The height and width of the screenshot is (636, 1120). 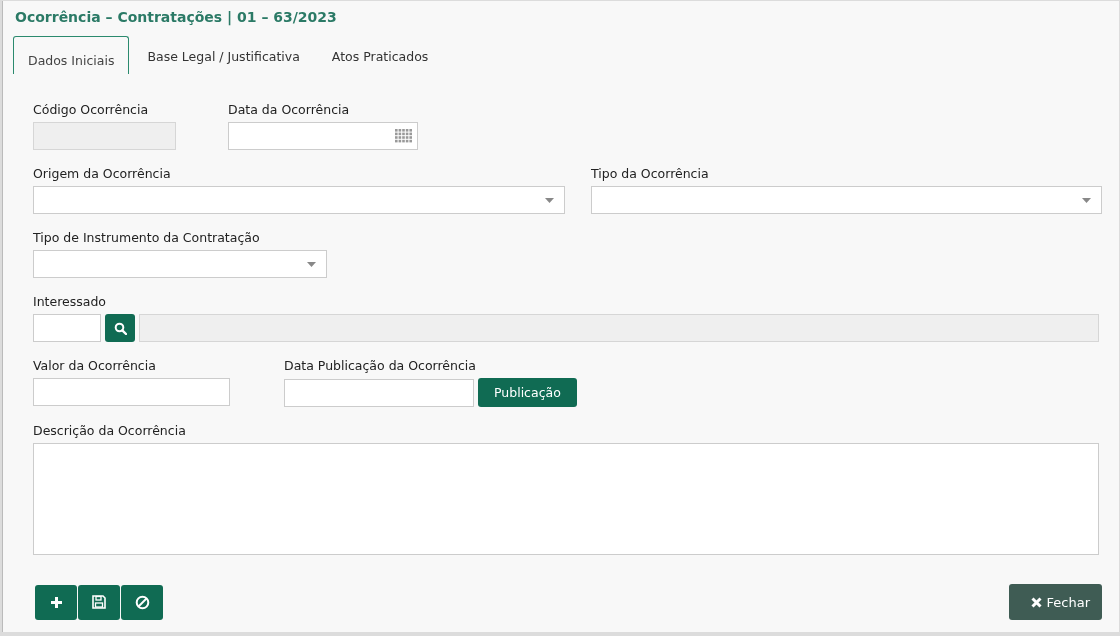 What do you see at coordinates (95, 365) in the screenshot?
I see `field-label: Valor da Ocorrência` at bounding box center [95, 365].